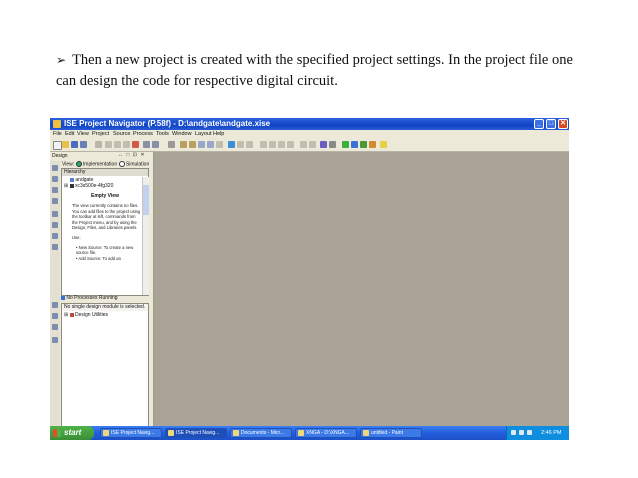 Image resolution: width=638 pixels, height=478 pixels. What do you see at coordinates (55, 201) in the screenshot?
I see `properties-icon` at bounding box center [55, 201].